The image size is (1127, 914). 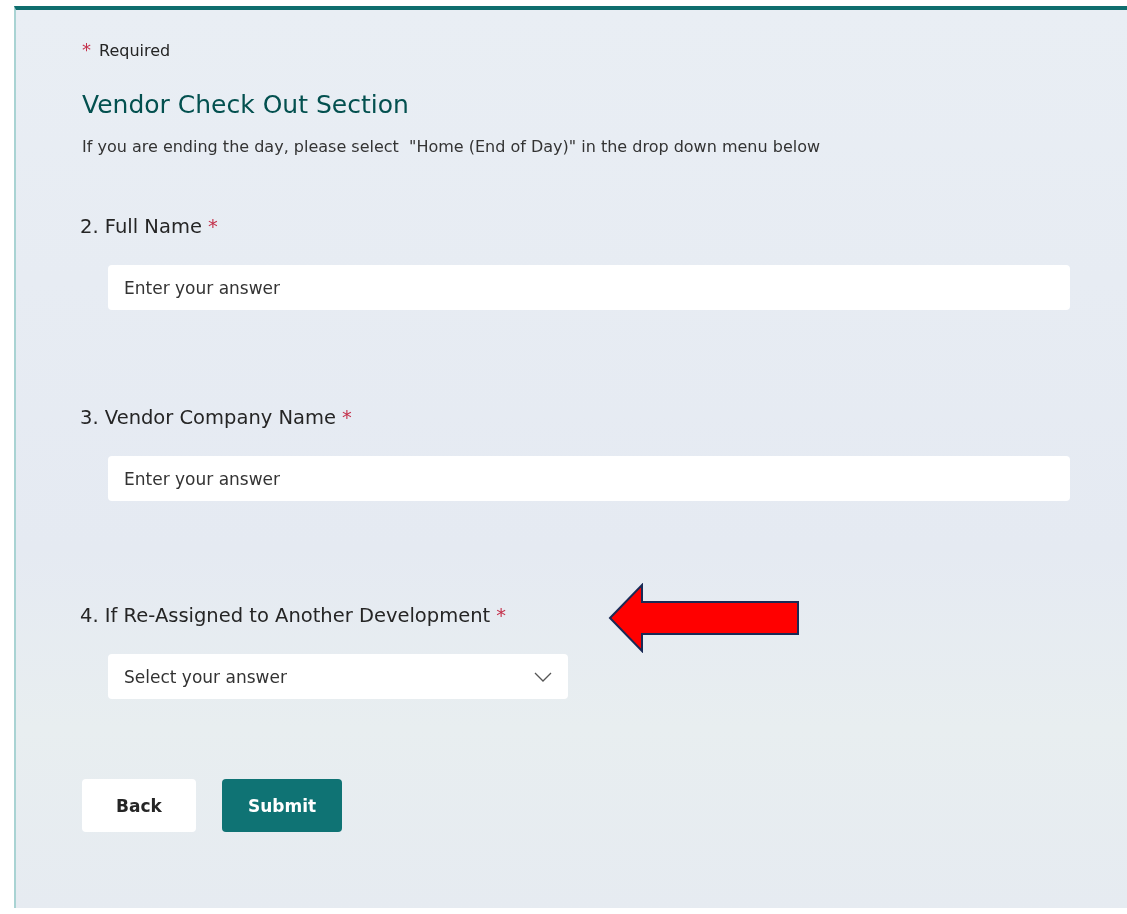 I want to click on section-description: If you are ending the day, please select "Home (End of Day)" in the drop down menu below, so click(x=452, y=146).